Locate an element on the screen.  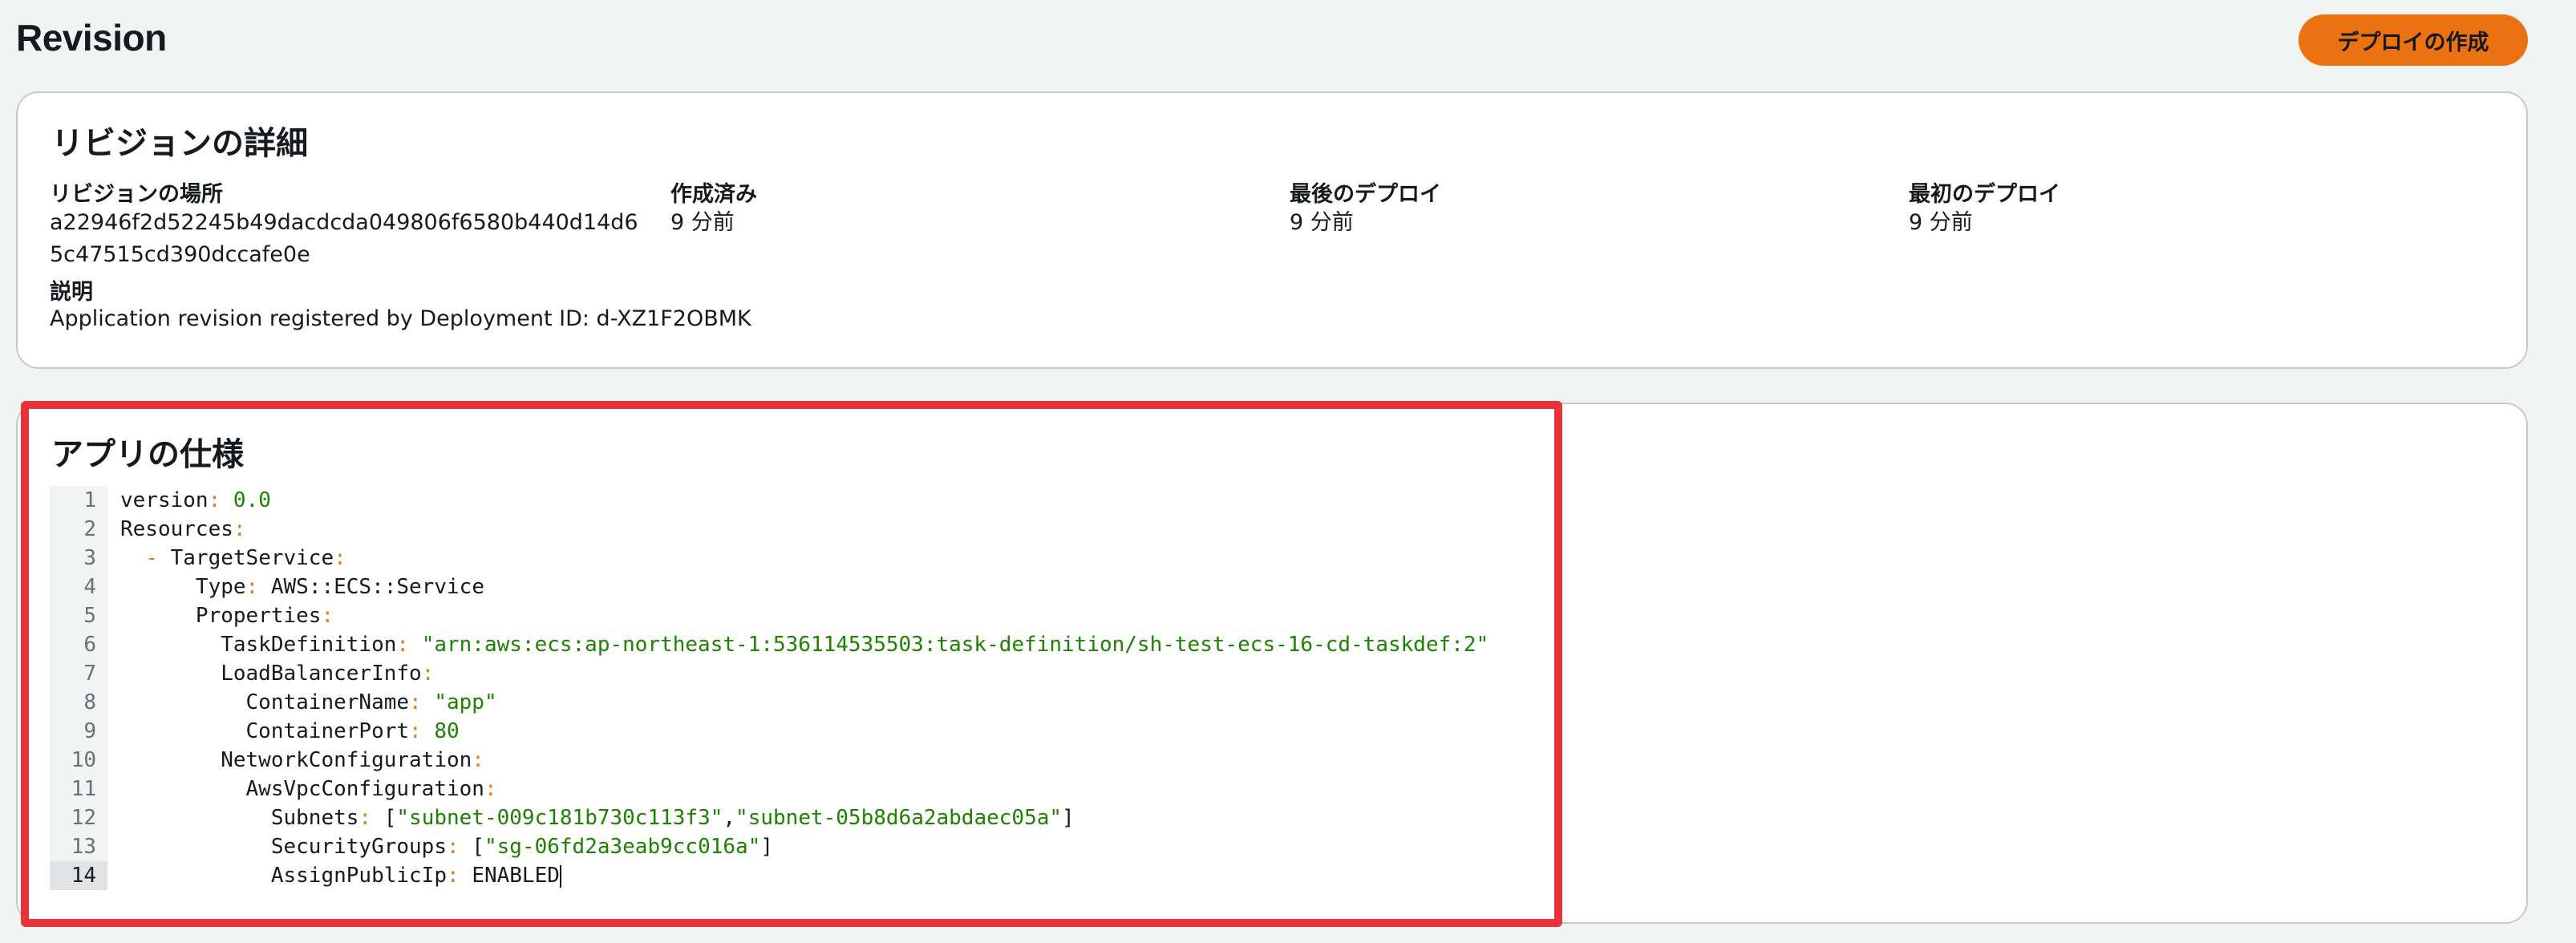
code-token: - is located at coordinates (158, 558).